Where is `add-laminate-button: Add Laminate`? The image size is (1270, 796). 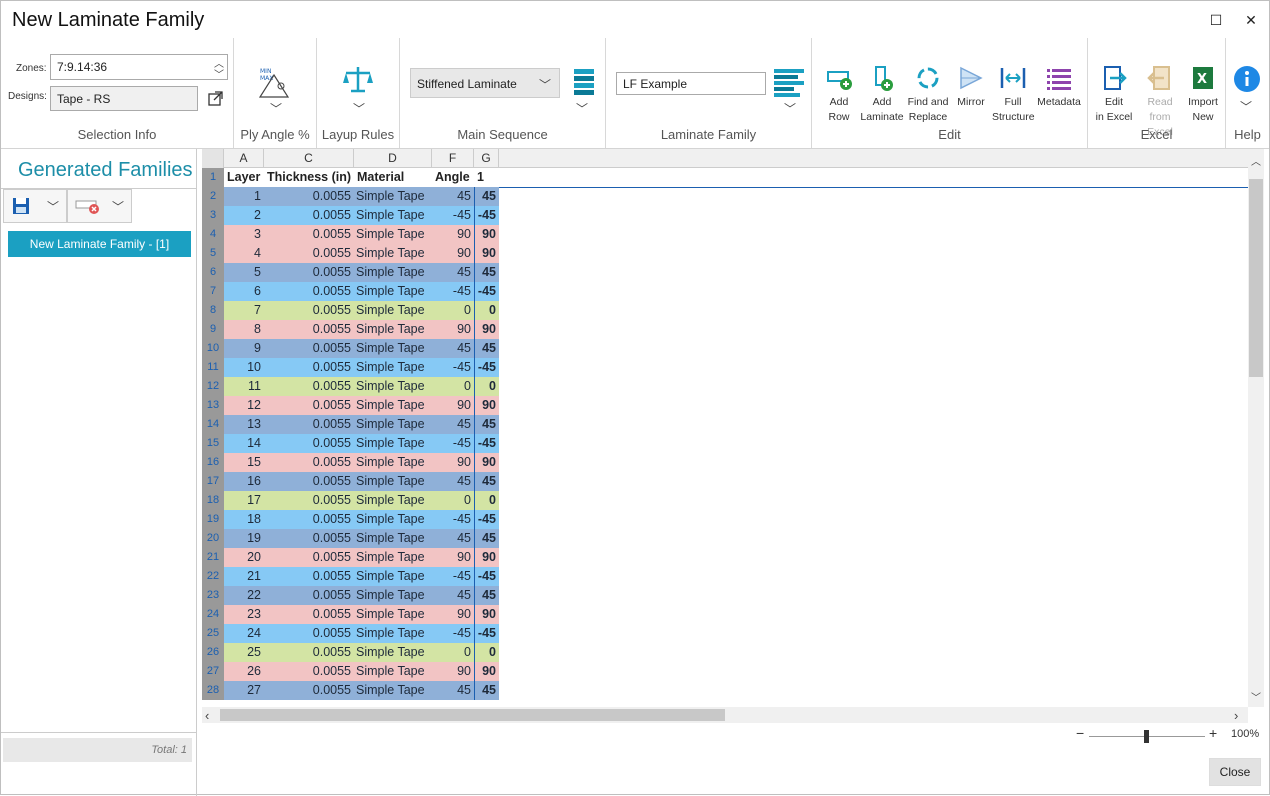
add-laminate-button: Add Laminate is located at coordinates (882, 94).